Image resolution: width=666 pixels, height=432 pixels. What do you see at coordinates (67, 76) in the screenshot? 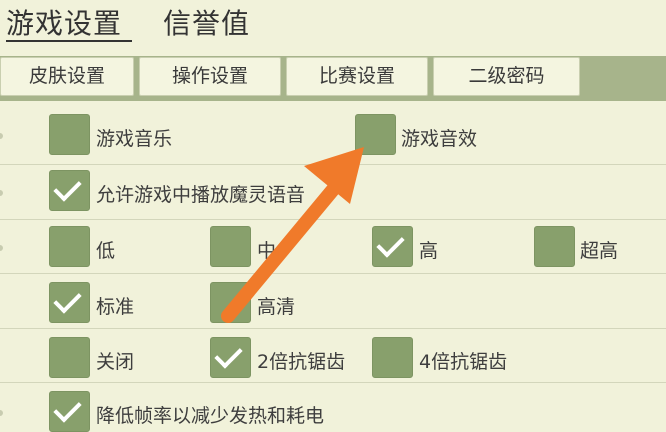
I see `tab-skin-settings: 皮肤设置` at bounding box center [67, 76].